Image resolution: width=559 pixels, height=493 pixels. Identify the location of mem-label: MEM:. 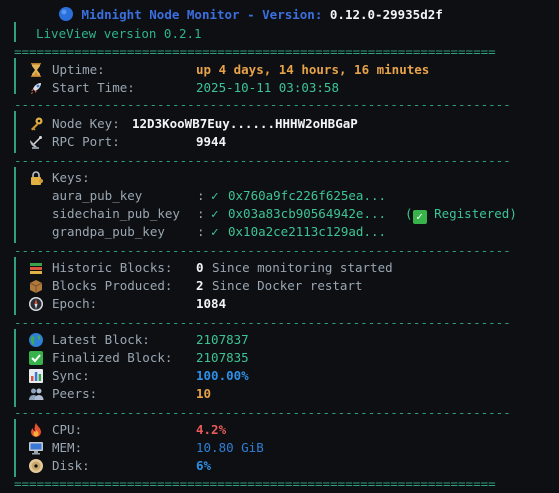
(67, 447).